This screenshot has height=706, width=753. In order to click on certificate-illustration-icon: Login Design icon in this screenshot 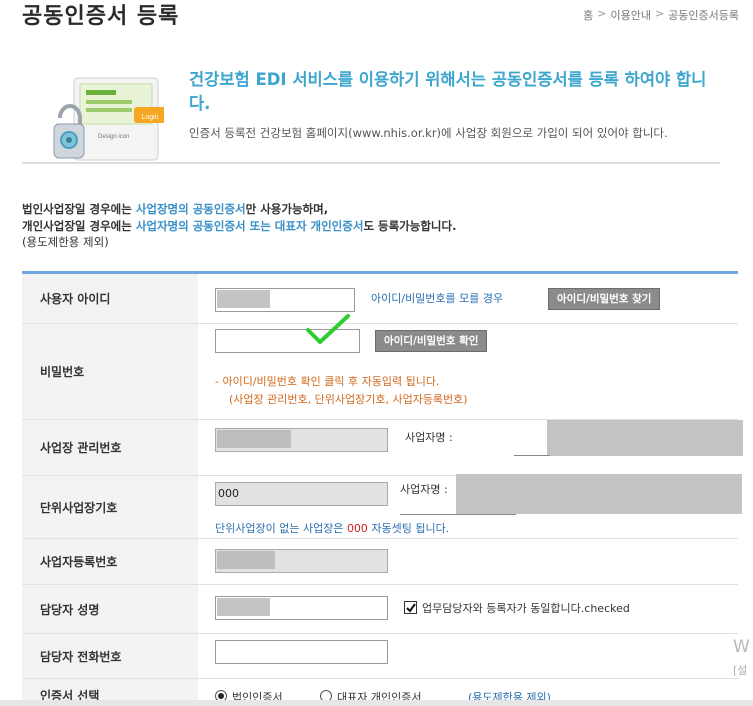, I will do `click(108, 119)`.